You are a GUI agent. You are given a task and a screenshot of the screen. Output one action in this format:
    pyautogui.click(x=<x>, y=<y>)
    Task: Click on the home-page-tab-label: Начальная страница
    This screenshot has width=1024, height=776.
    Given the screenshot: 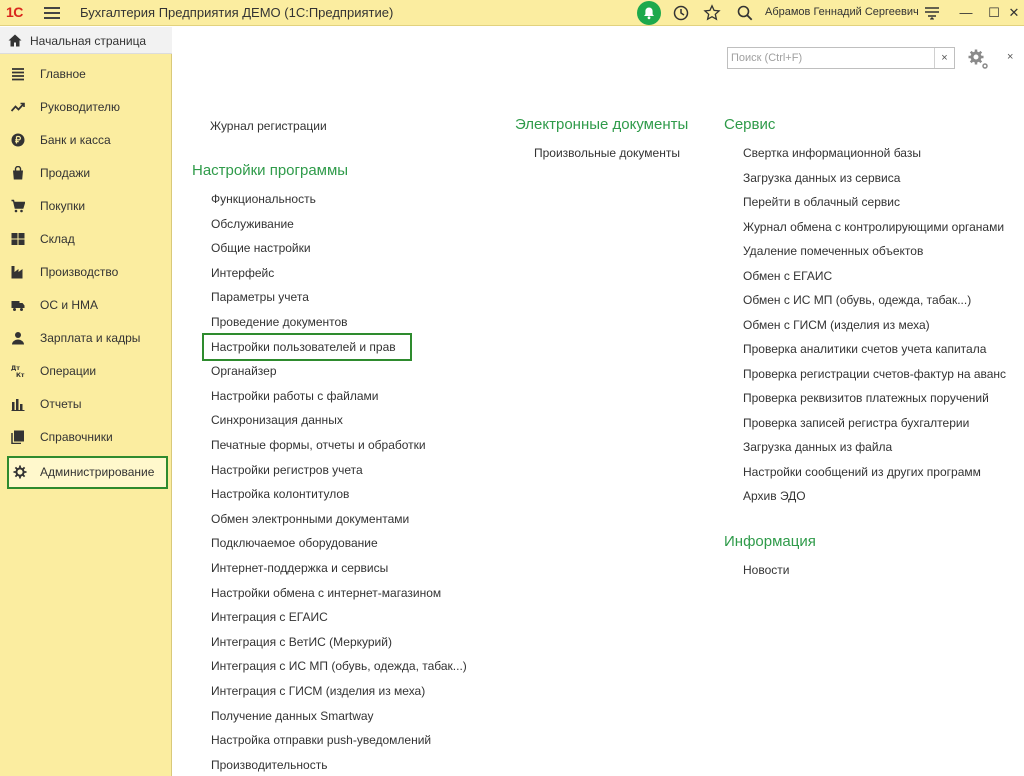 What is the action you would take?
    pyautogui.click(x=88, y=41)
    